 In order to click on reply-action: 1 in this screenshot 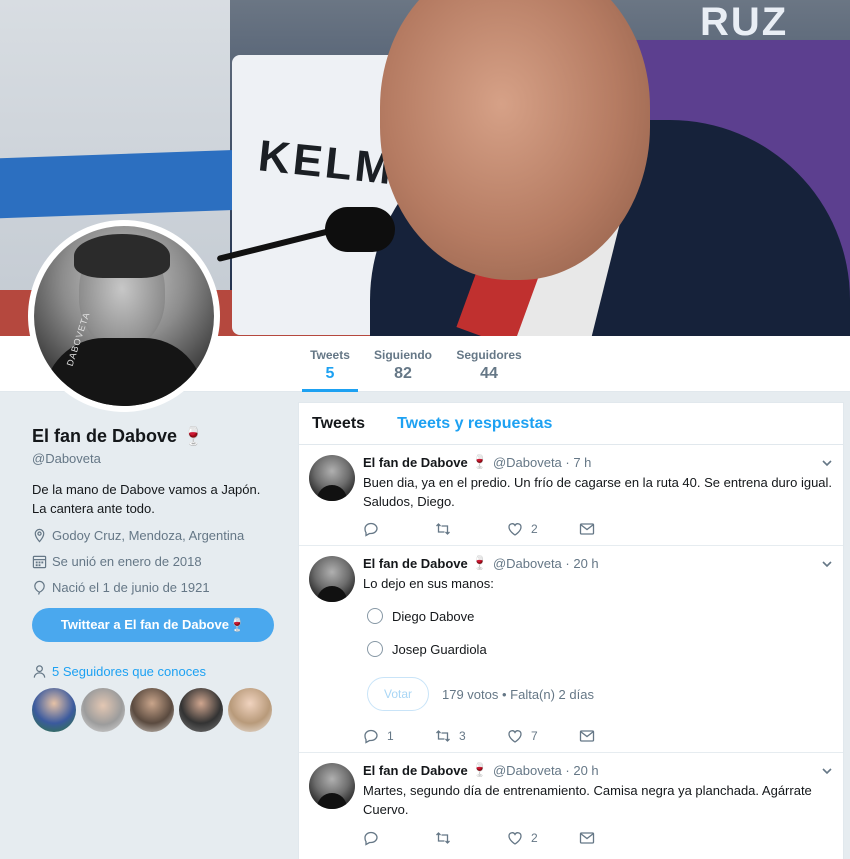, I will do `click(399, 736)`.